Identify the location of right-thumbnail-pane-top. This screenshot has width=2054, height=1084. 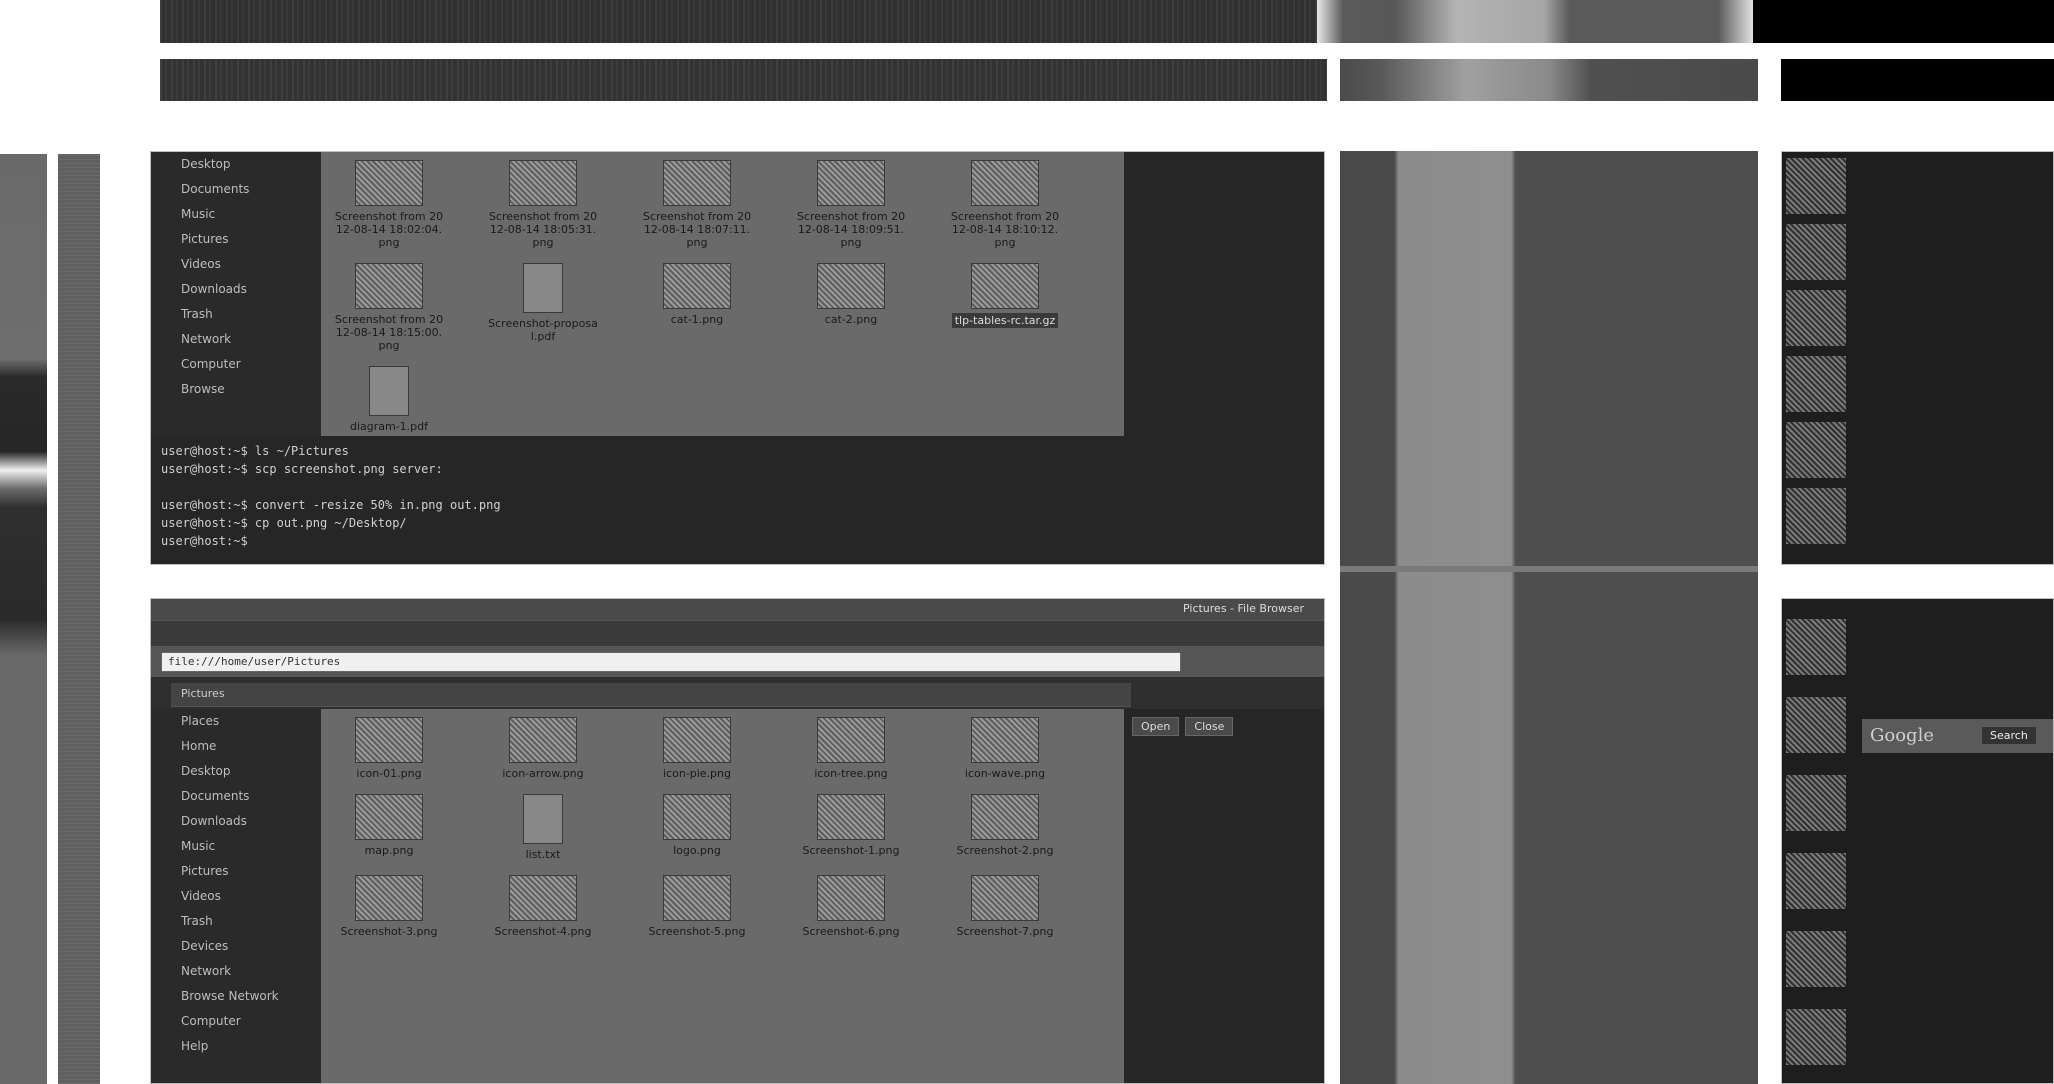
(1917, 358).